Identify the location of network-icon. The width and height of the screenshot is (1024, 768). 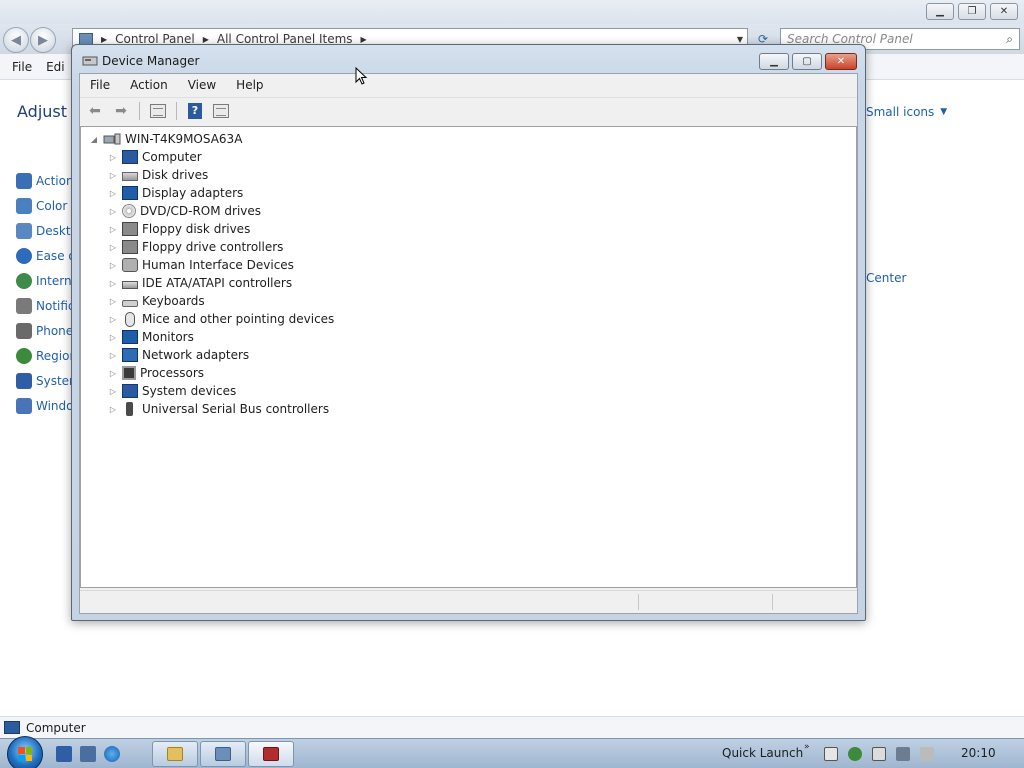
(903, 754).